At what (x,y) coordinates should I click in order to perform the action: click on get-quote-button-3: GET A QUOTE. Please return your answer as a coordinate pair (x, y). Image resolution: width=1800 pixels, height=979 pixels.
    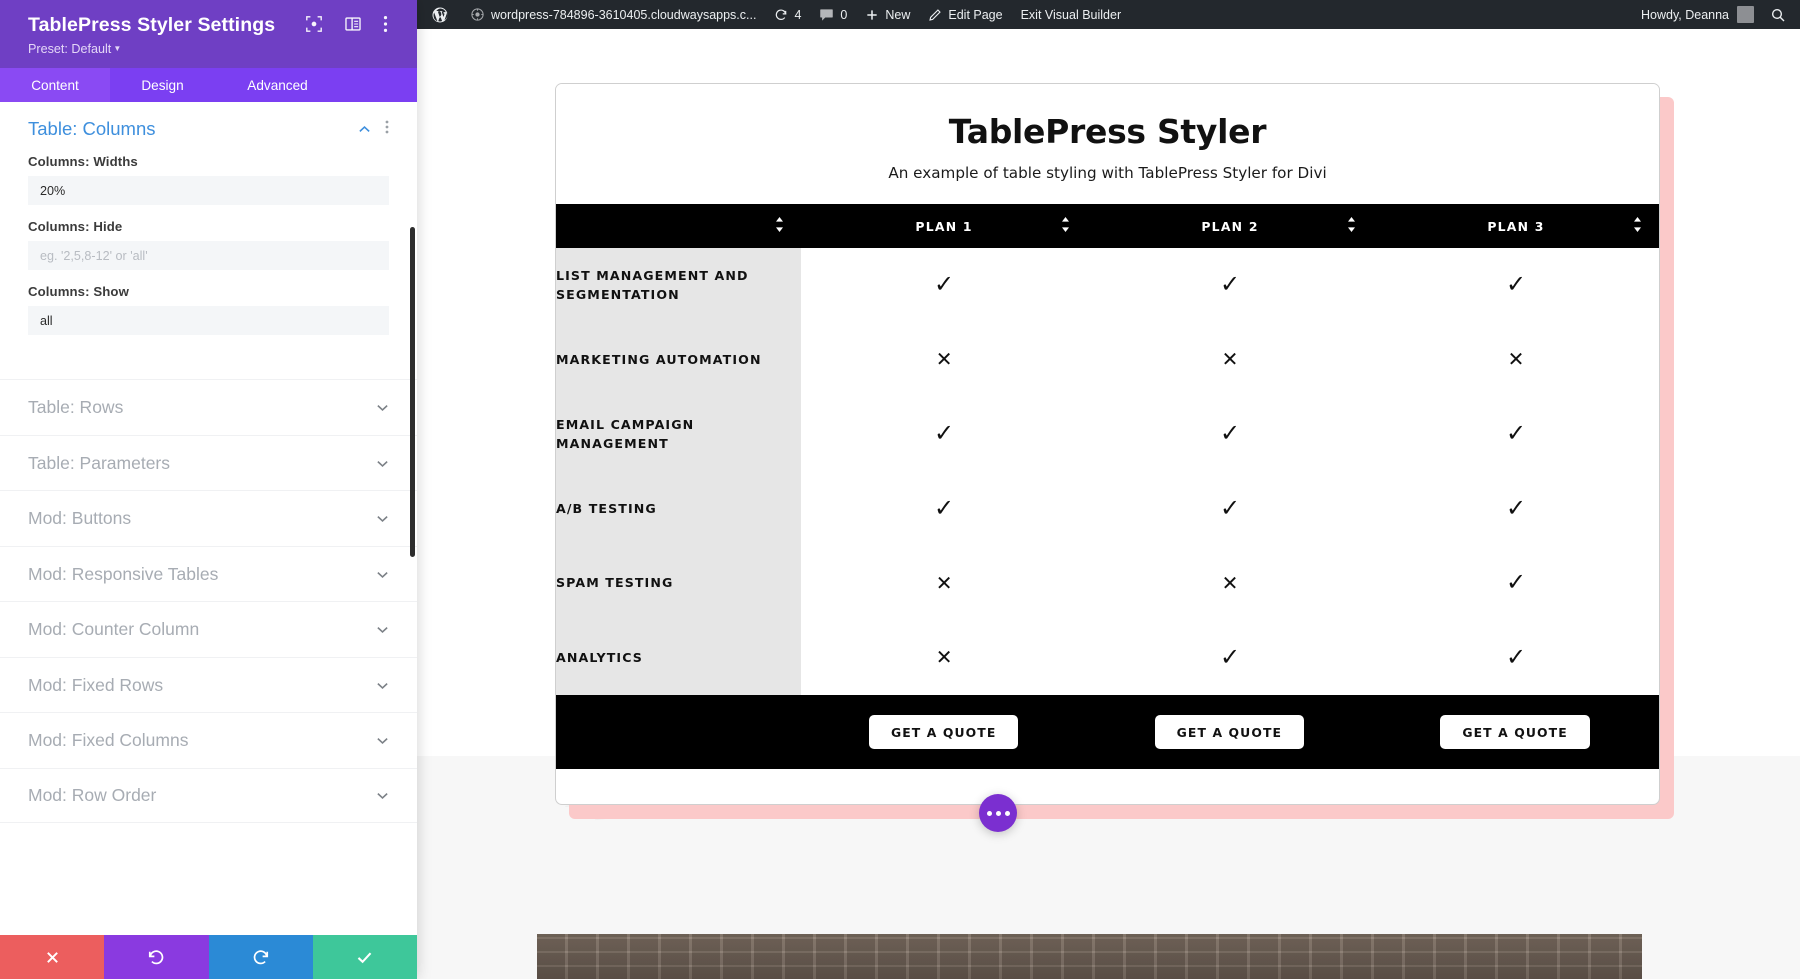
    Looking at the image, I should click on (1515, 732).